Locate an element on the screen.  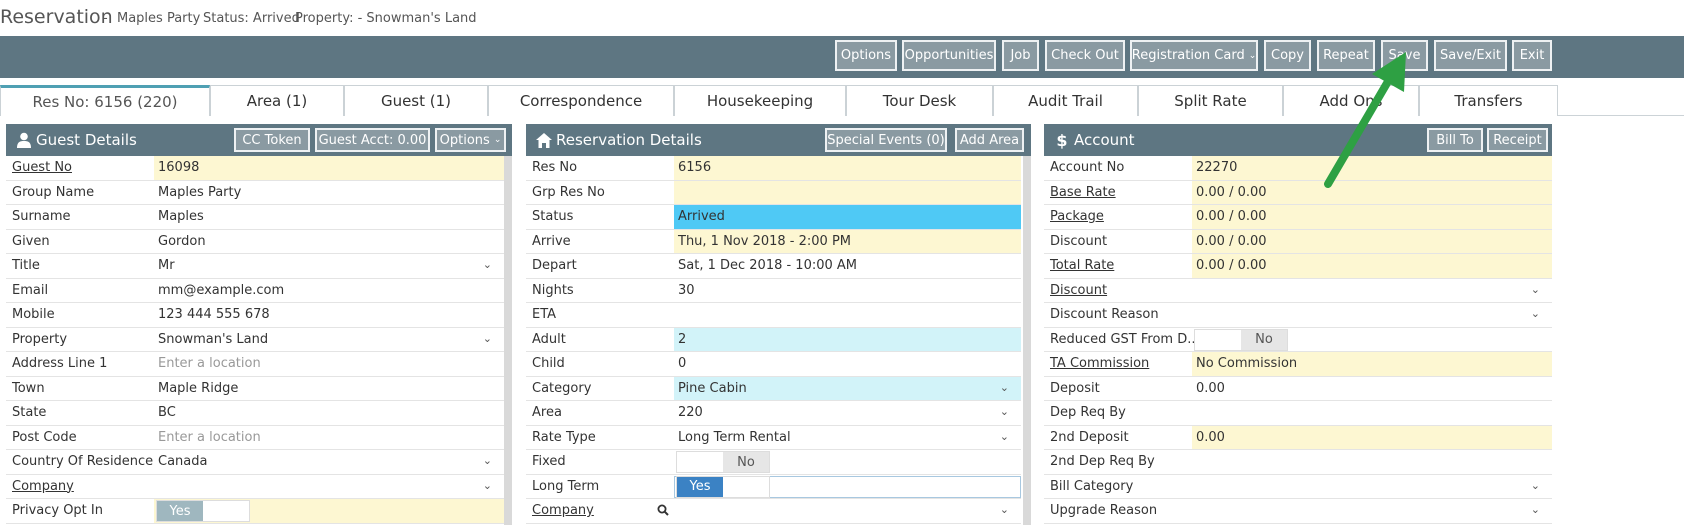
res-company-link: Company is located at coordinates (563, 510).